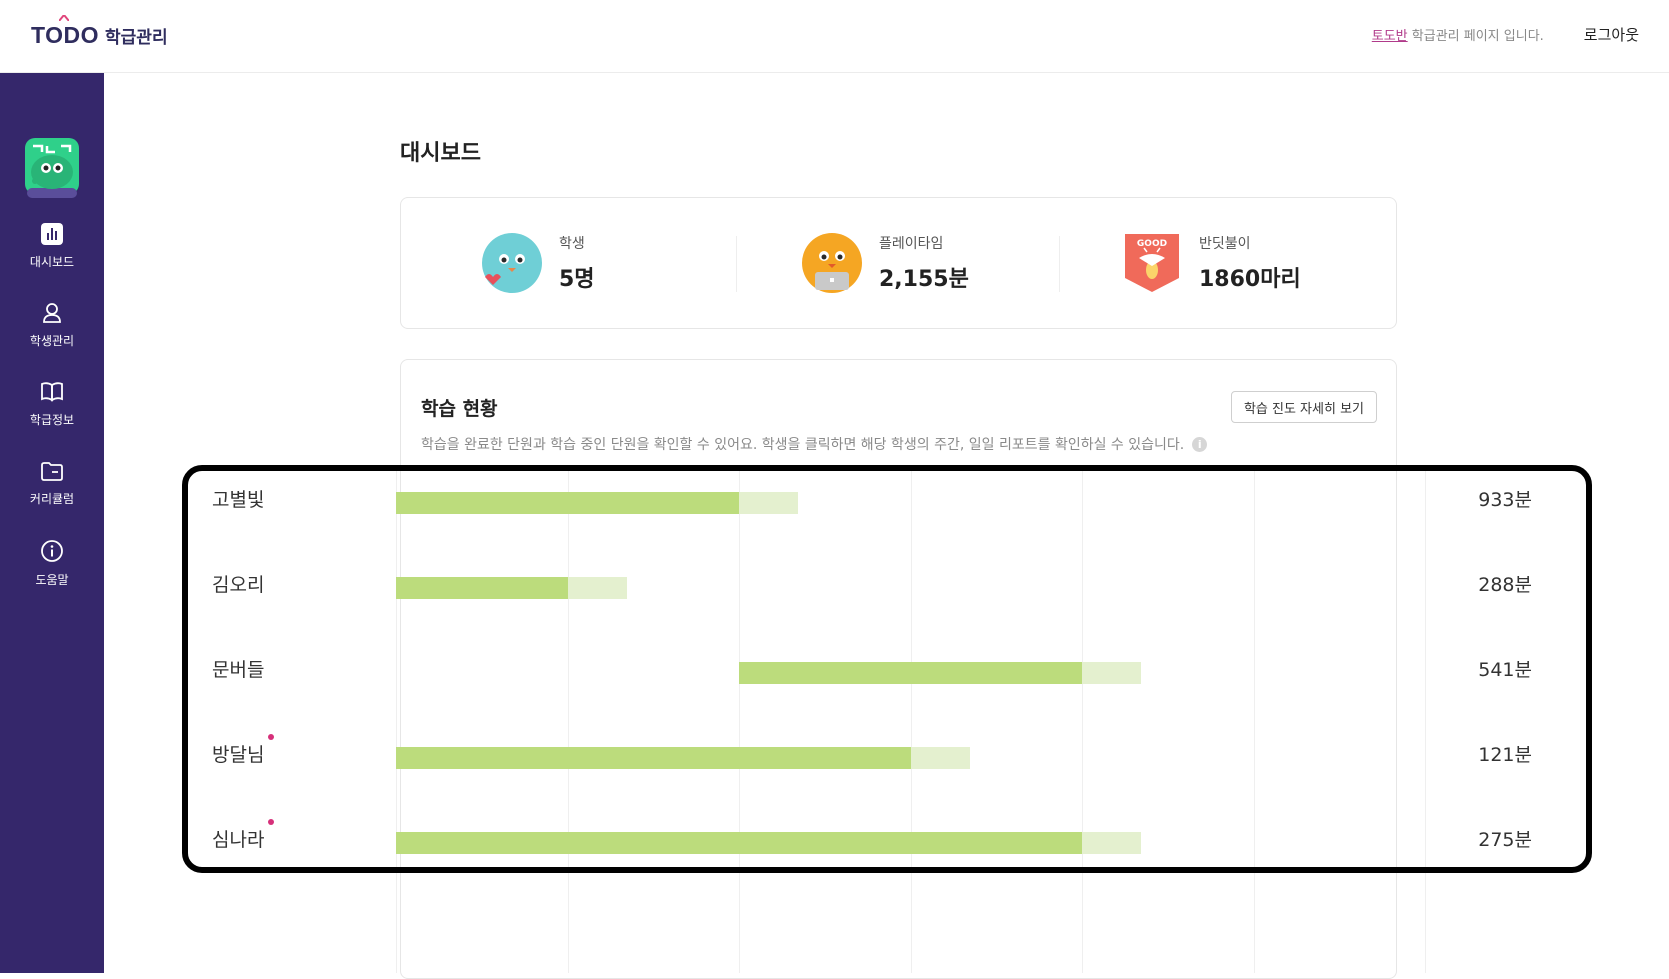 This screenshot has width=1669, height=979. I want to click on sidebar-item-help: 도움말, so click(52, 563).